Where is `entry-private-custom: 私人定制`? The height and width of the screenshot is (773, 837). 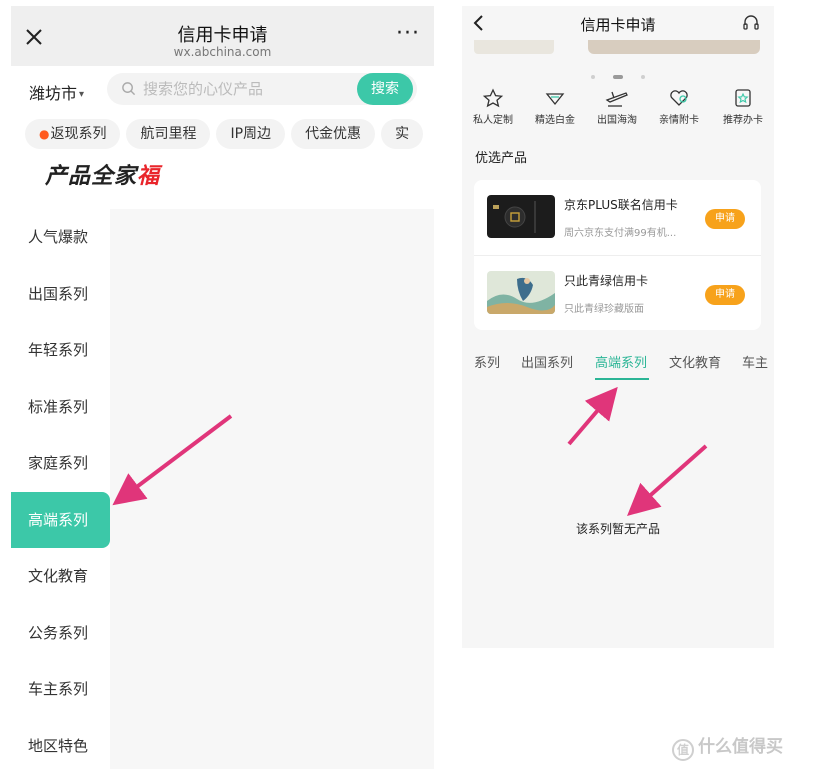 entry-private-custom: 私人定制 is located at coordinates (493, 107).